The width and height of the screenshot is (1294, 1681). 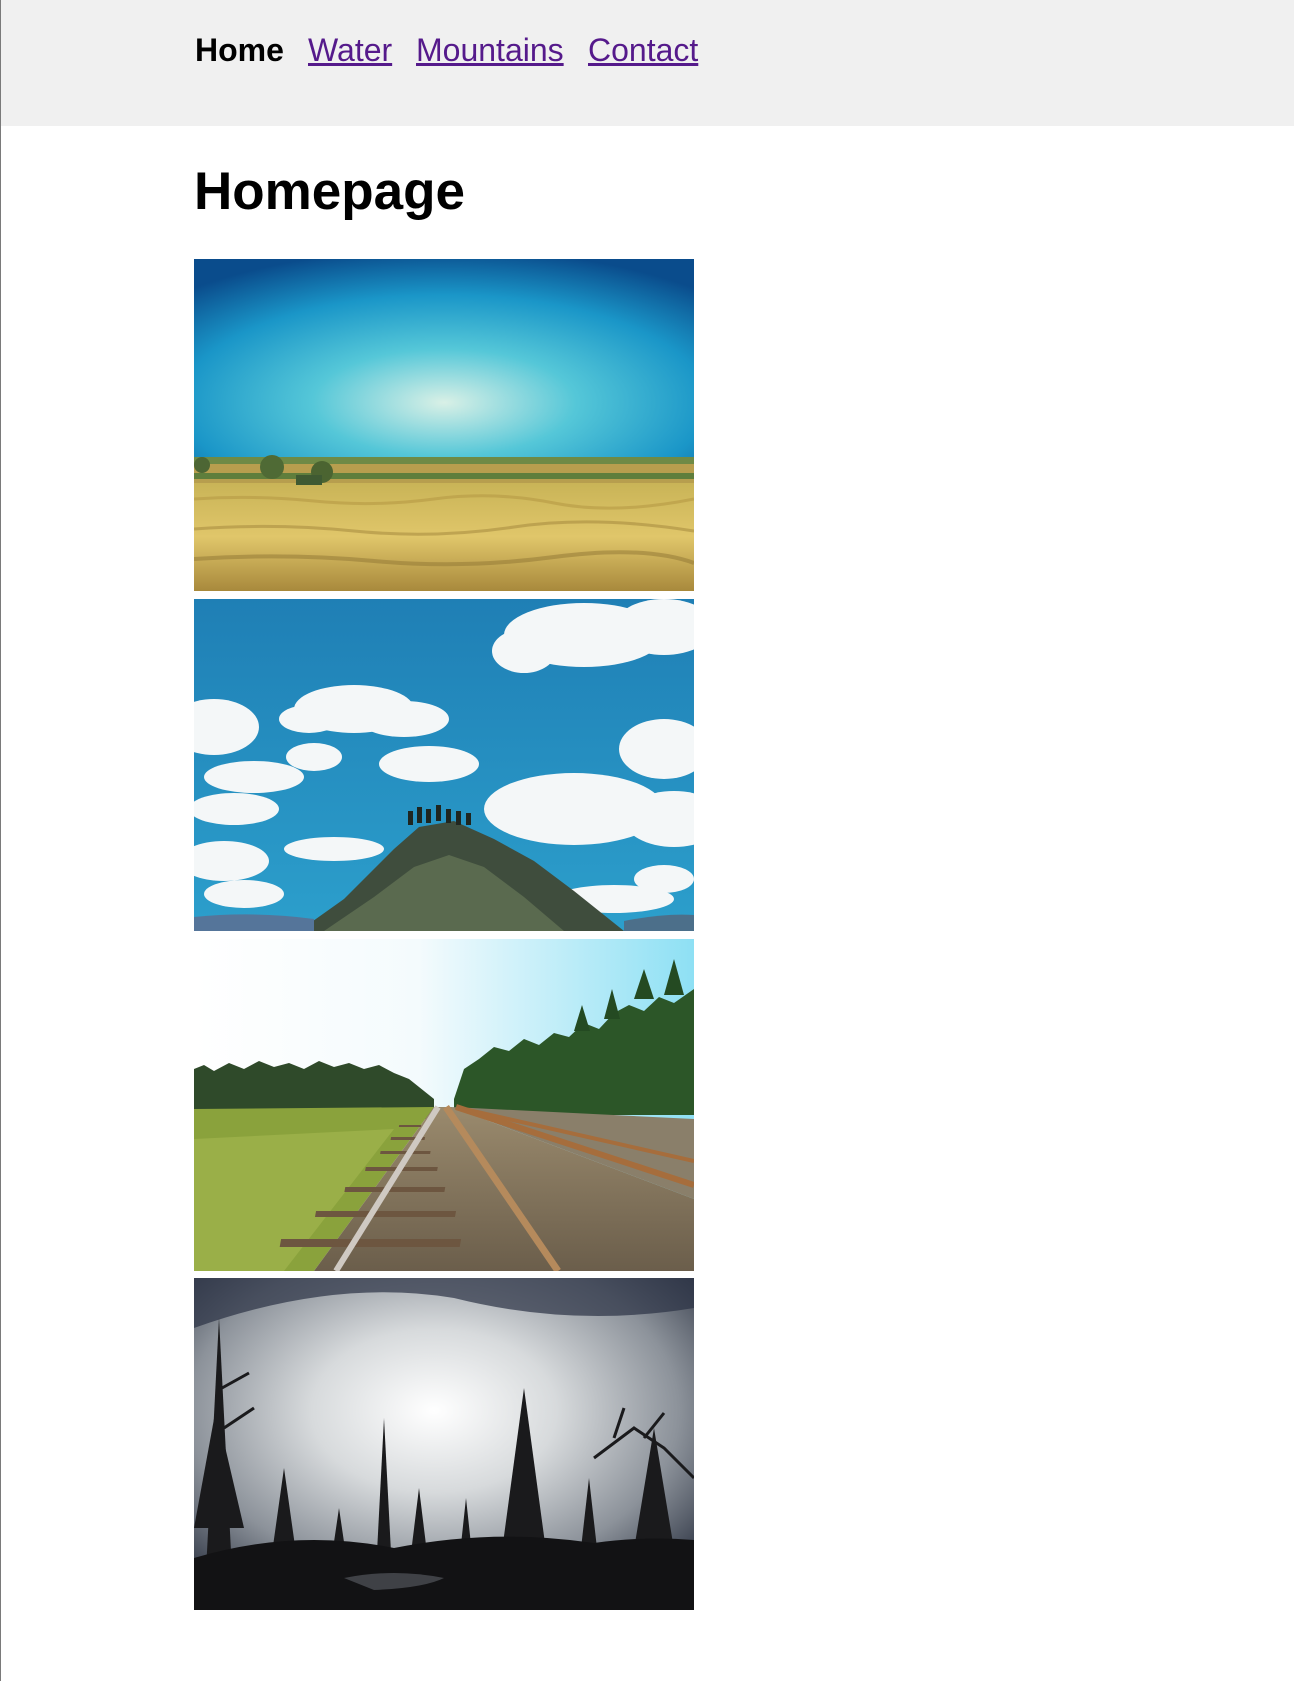 I want to click on gallery-image-wheat-field, so click(x=444, y=425).